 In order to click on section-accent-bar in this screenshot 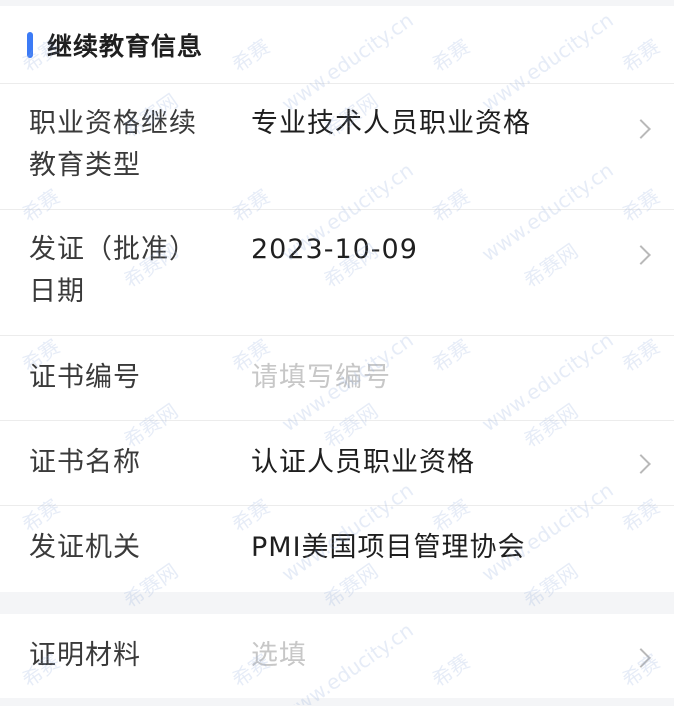, I will do `click(30, 44)`.